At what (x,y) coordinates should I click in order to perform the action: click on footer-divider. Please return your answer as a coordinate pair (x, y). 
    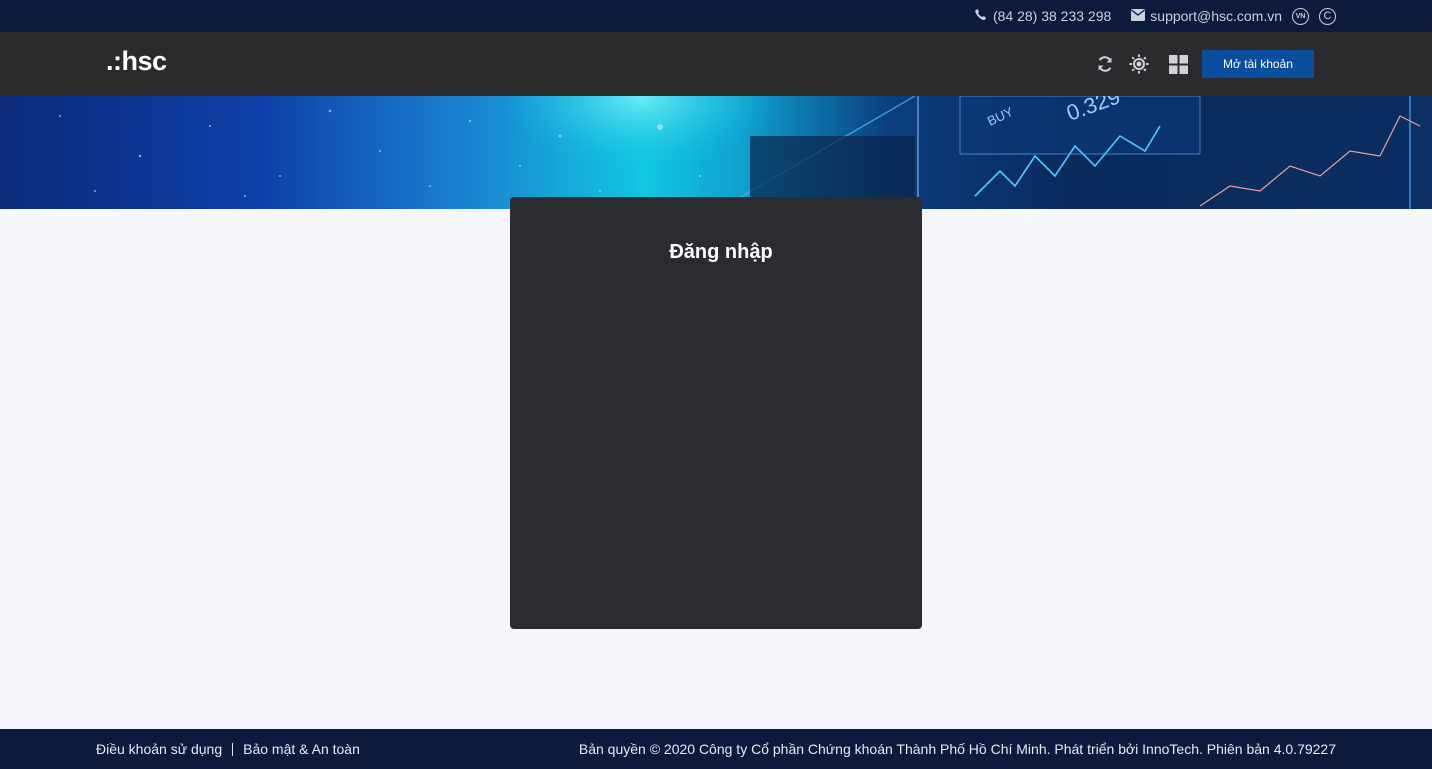
    Looking at the image, I should click on (233, 749).